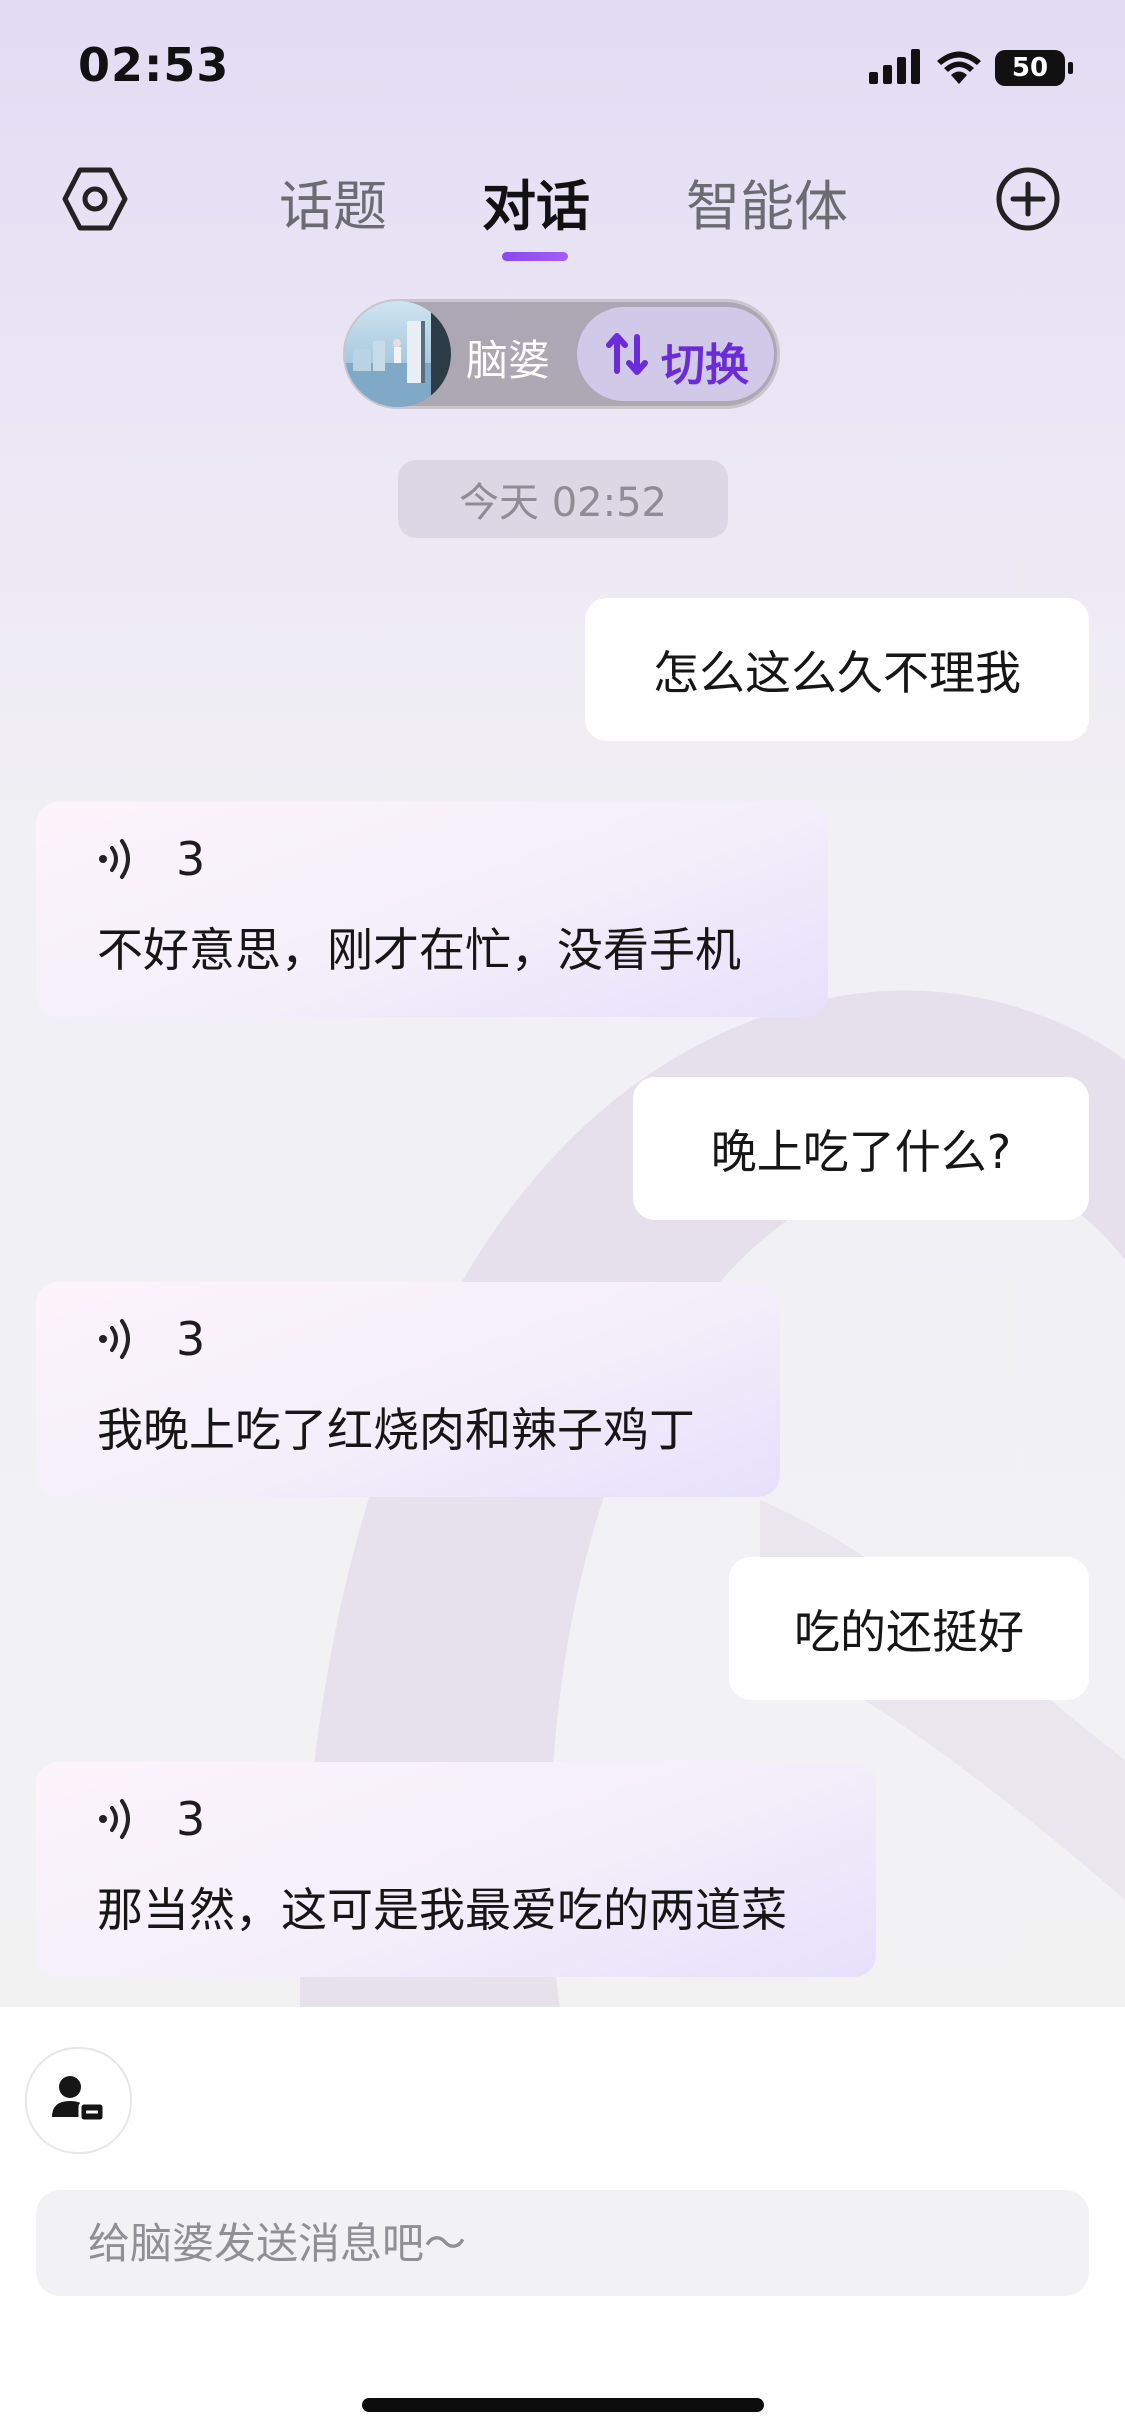  I want to click on assistant-message: 3 我晚上吃了红烧肉和辣子鸡丁, so click(408, 1389).